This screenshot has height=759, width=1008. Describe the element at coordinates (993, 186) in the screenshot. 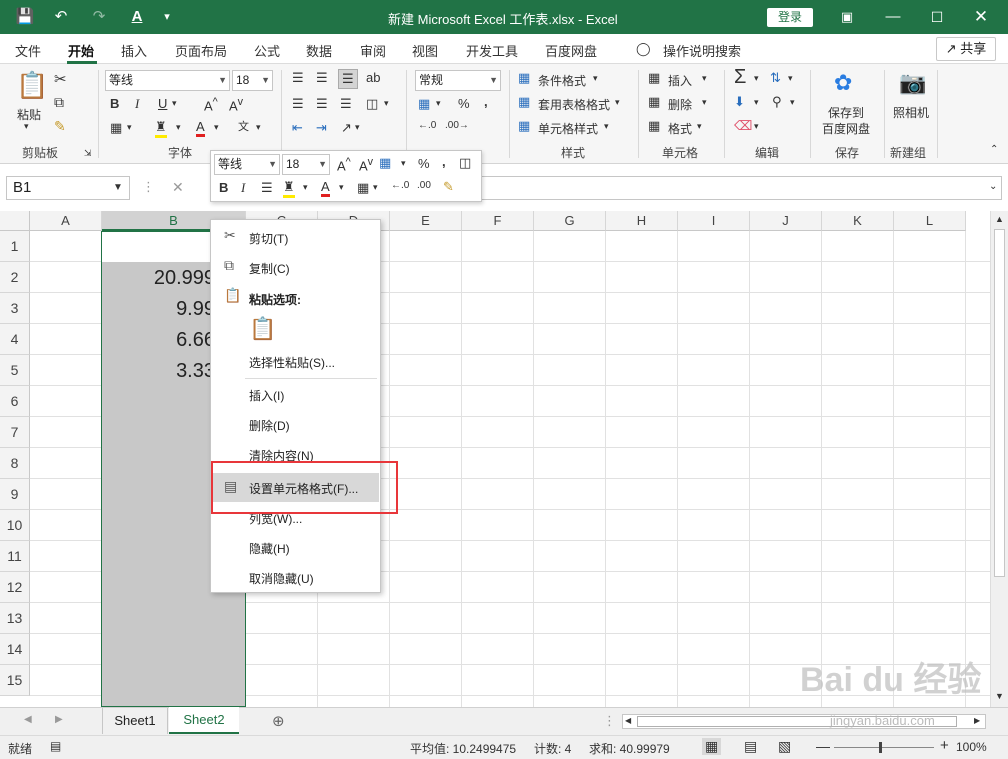

I see `expand-formula-icon: ⌄` at that location.